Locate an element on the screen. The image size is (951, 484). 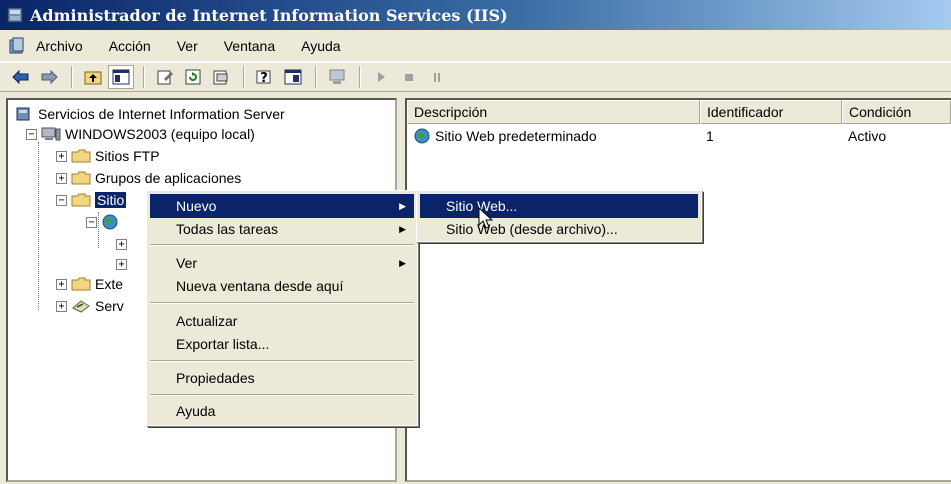
menu-item-label: Ver is located at coordinates (187, 263).